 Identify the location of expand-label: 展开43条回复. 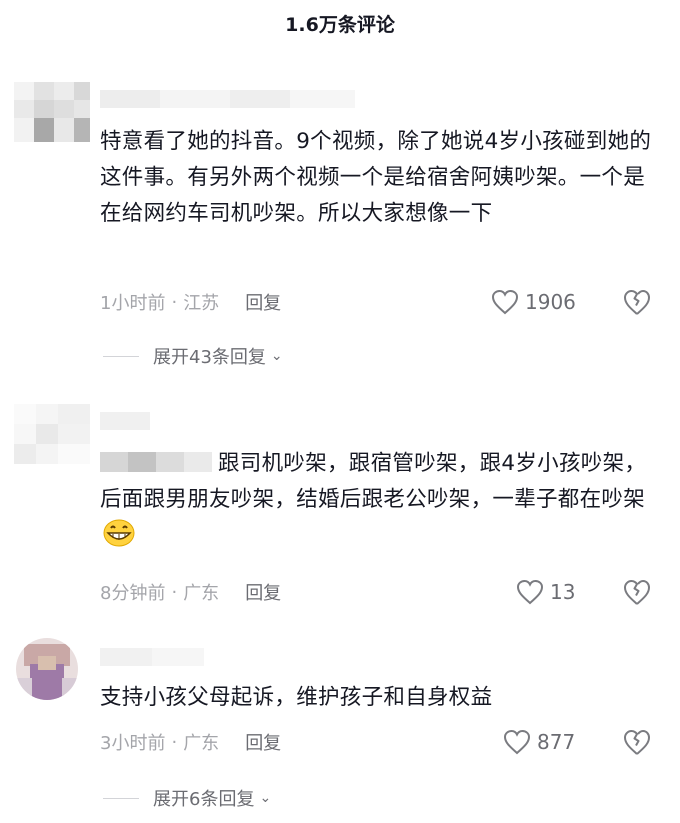
(209, 357).